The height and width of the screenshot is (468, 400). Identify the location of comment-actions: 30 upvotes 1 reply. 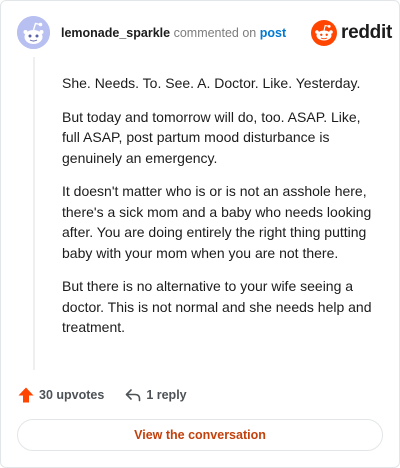
(102, 395).